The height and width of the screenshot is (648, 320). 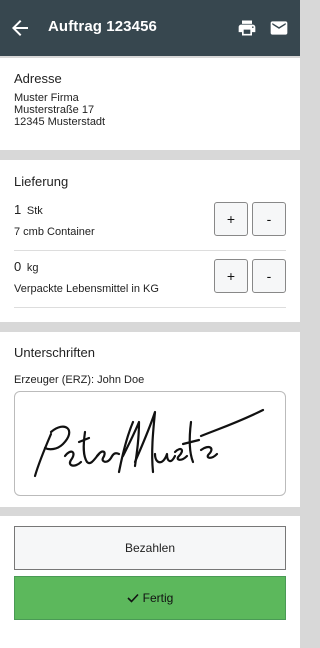 I want to click on address-line: Muster Firma, so click(x=46, y=98).